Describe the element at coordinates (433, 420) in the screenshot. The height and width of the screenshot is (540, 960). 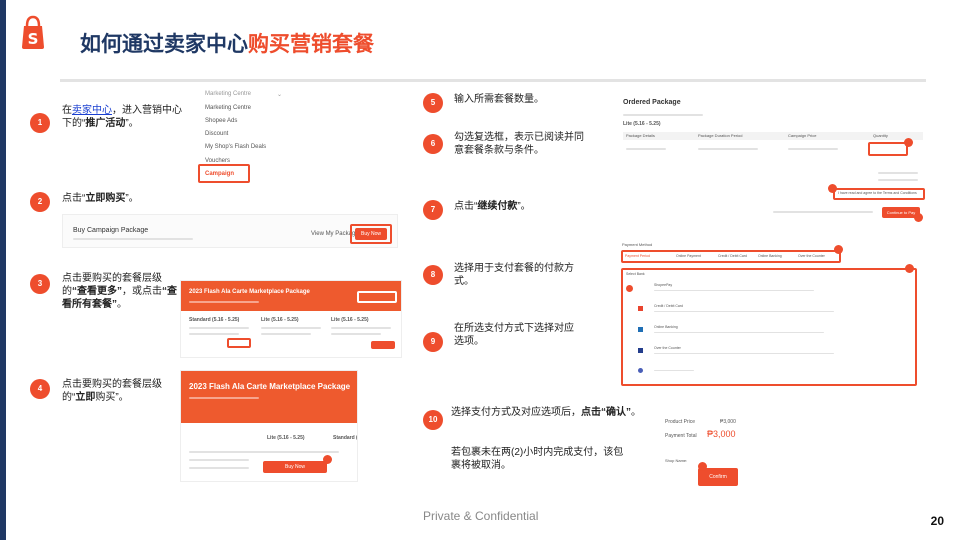
I see `step-badge-10: 10` at that location.